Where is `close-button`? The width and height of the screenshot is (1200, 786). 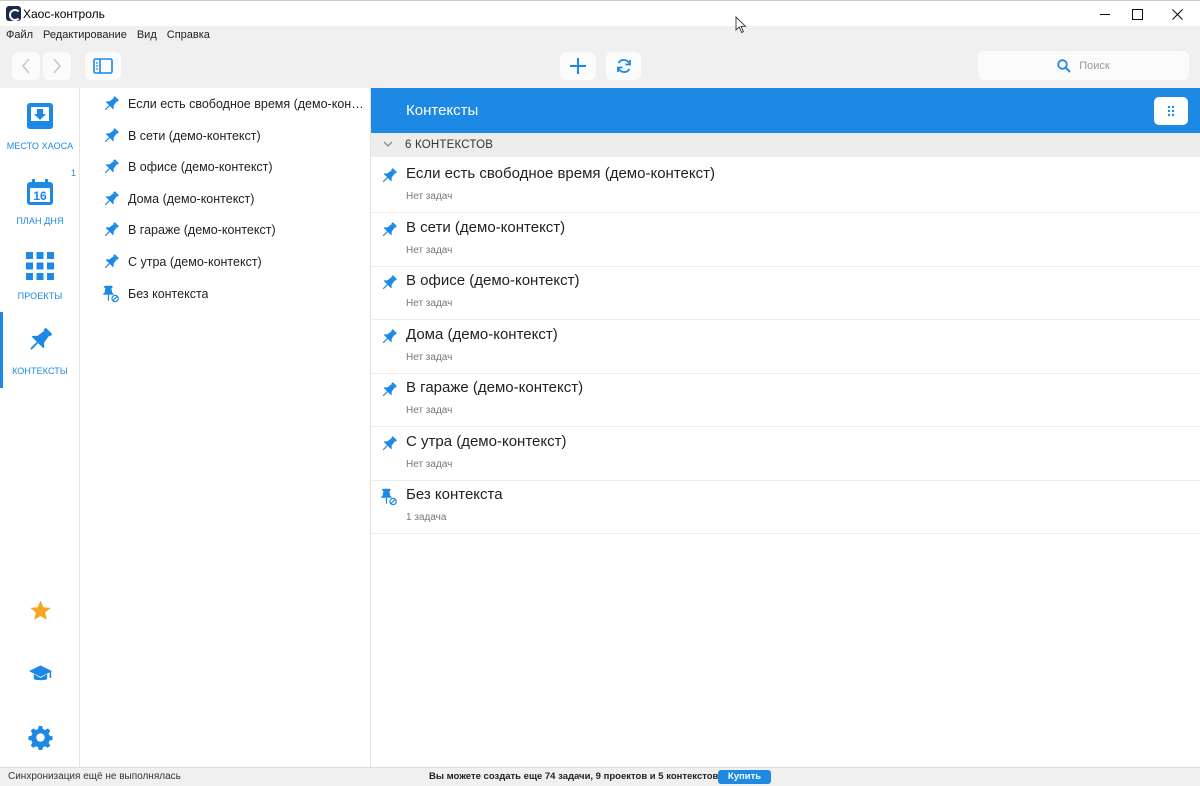
close-button is located at coordinates (1177, 14).